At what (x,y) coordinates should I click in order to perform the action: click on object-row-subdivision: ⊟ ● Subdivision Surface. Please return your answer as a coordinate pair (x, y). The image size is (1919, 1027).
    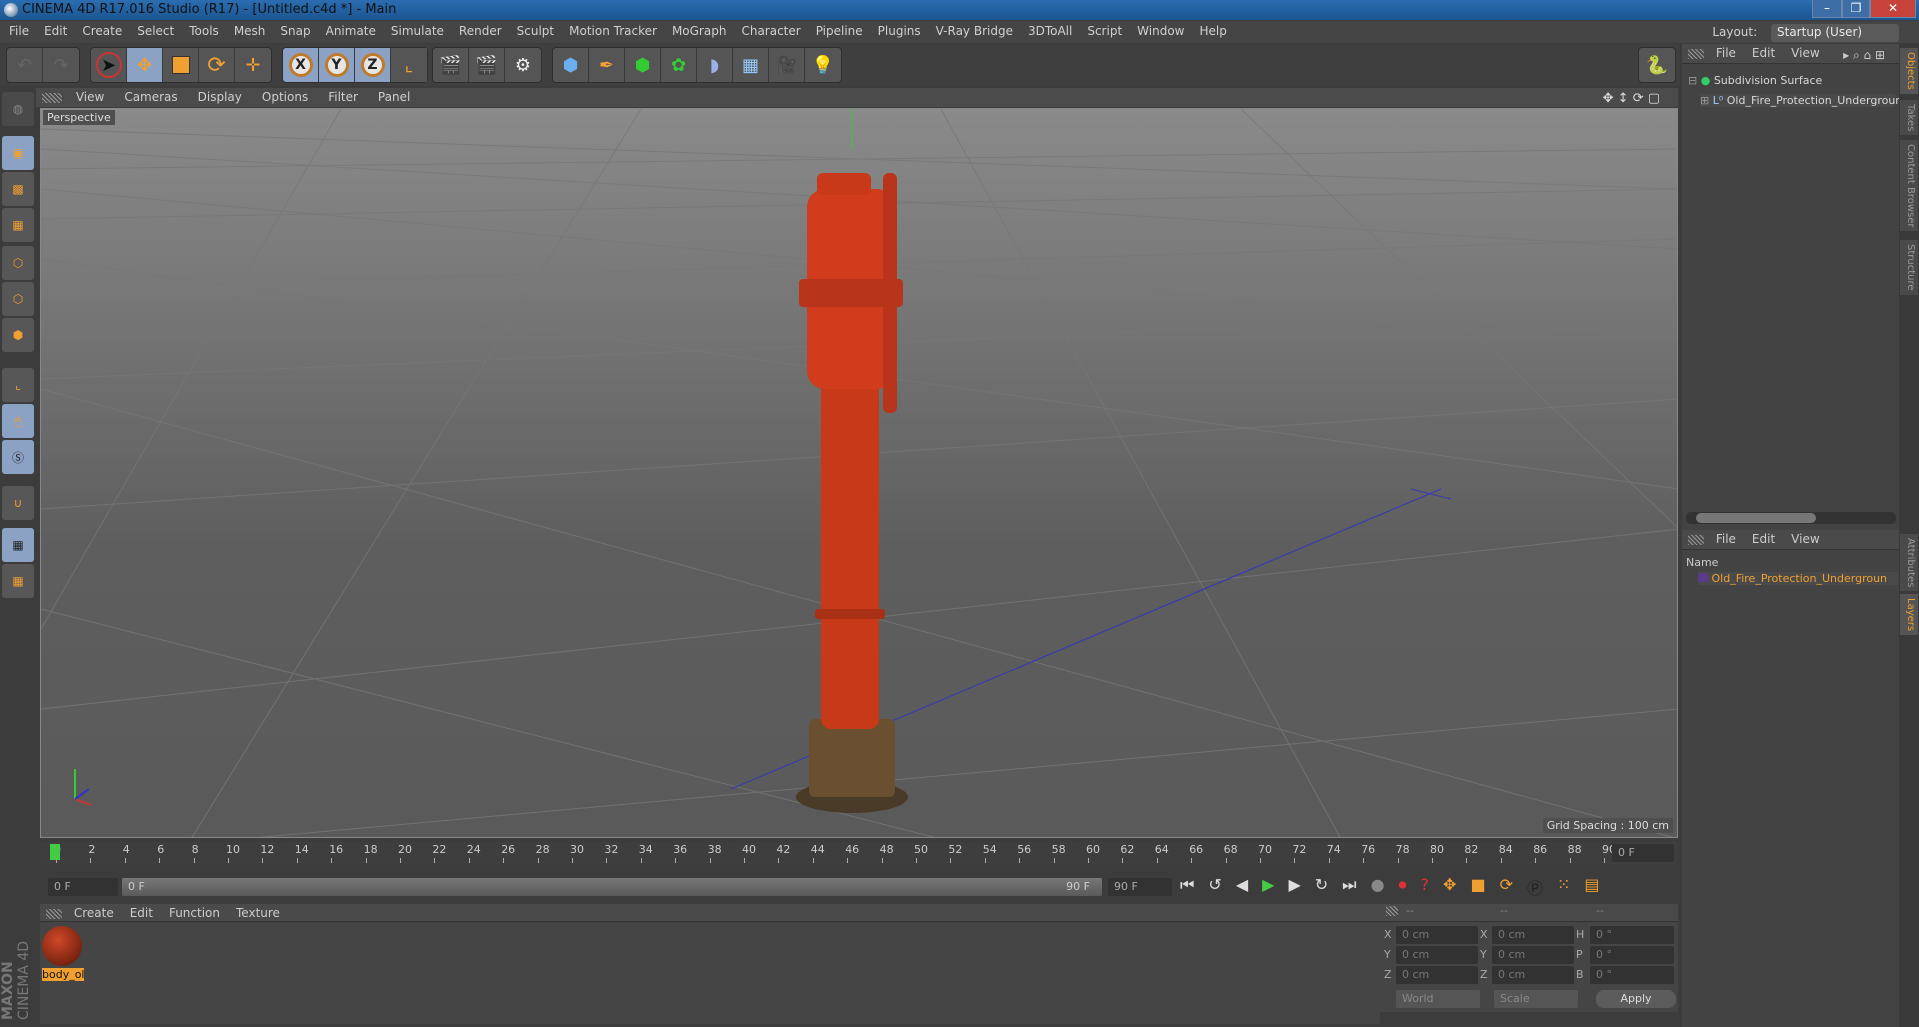
    Looking at the image, I should click on (1755, 80).